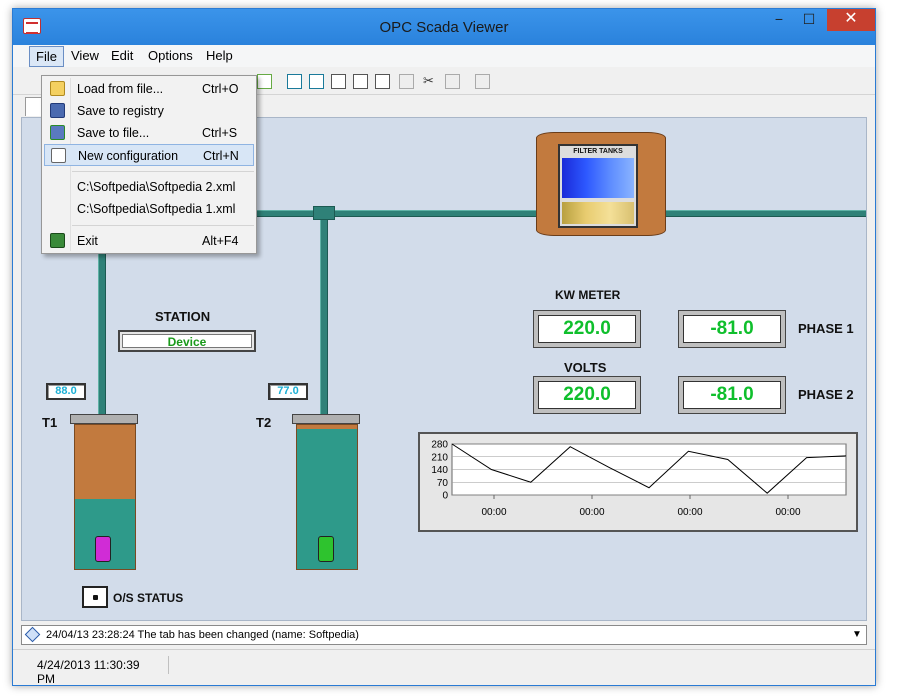 This screenshot has height=696, width=897. Describe the element at coordinates (32, 634) in the screenshot. I see `info-diamond-icon` at that location.